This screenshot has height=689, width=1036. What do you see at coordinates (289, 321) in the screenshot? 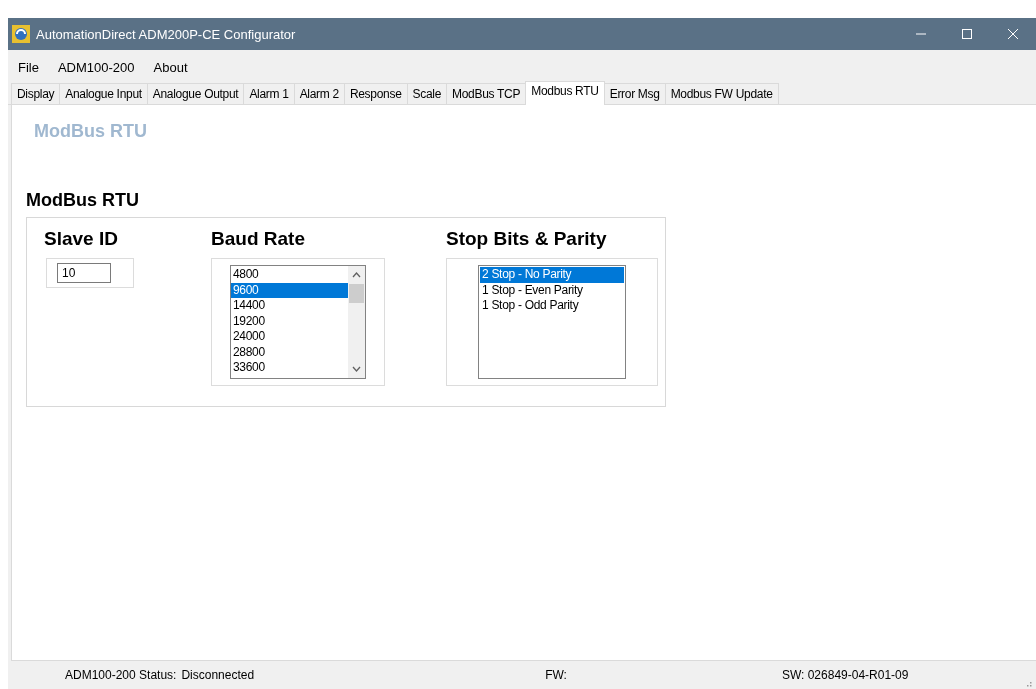
I see `list-item: 19200` at bounding box center [289, 321].